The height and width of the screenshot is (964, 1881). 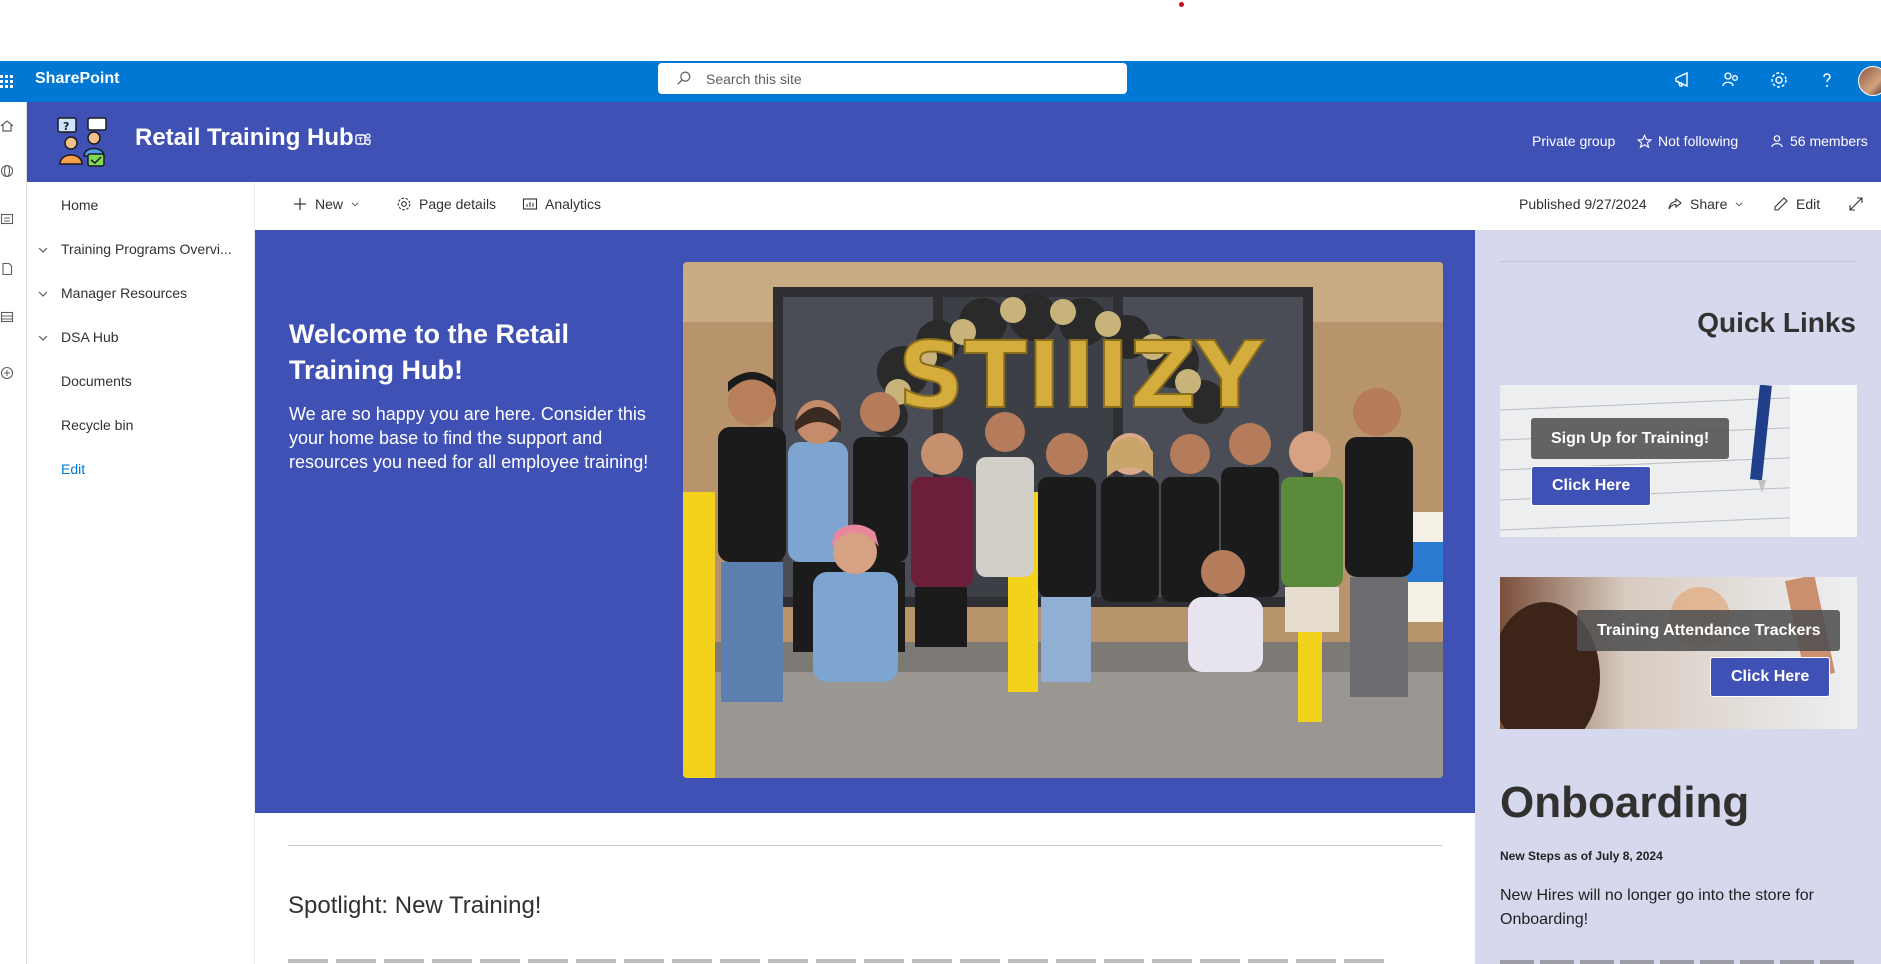 What do you see at coordinates (1781, 204) in the screenshot?
I see `pencil-icon` at bounding box center [1781, 204].